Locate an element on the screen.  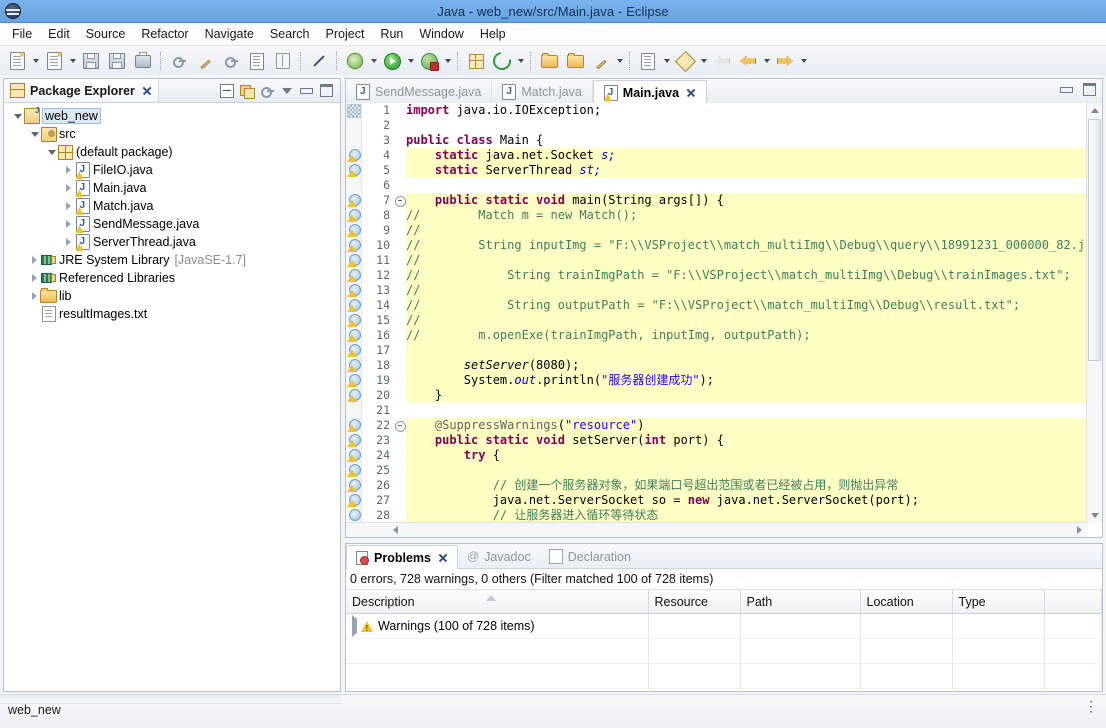
tree-item-jre-system-library: JRE System Library [JavaSE-1.7] is located at coordinates (172, 260).